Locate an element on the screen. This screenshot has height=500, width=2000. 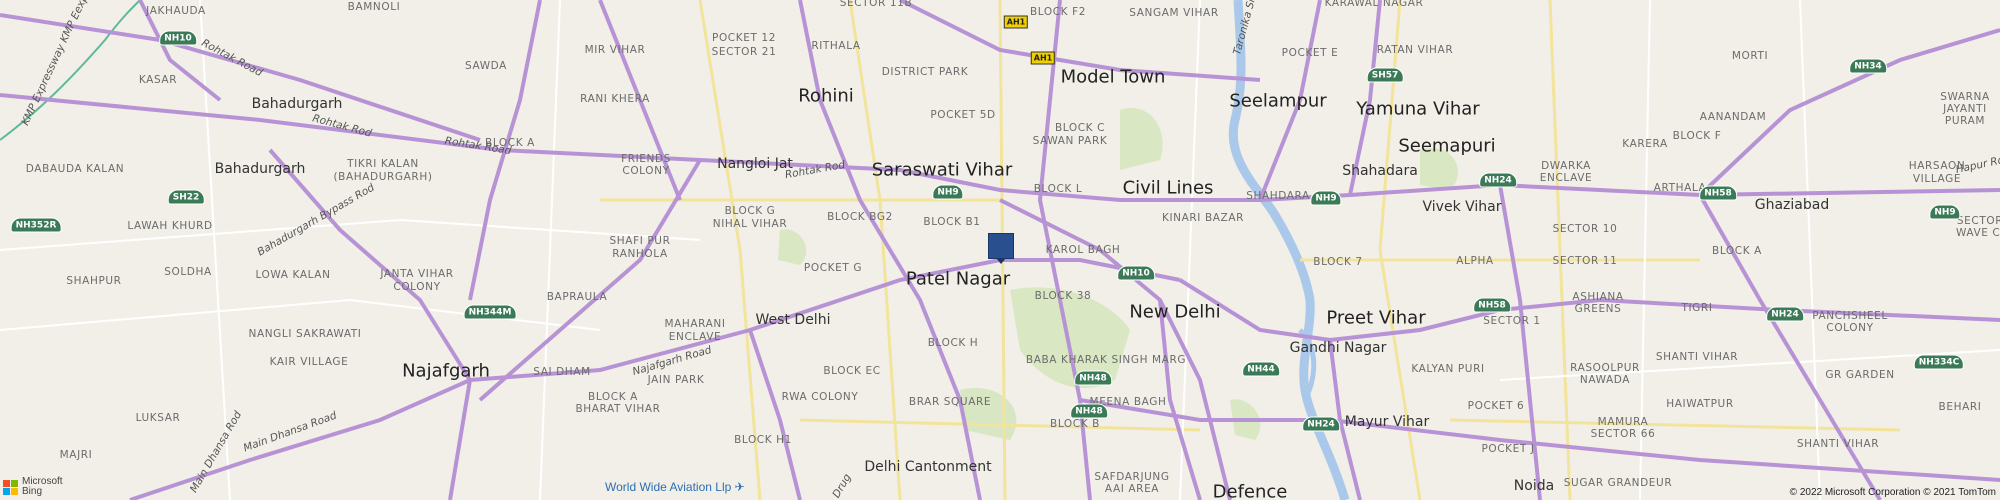
place-label: Vivek Vihar is located at coordinates (1462, 207).